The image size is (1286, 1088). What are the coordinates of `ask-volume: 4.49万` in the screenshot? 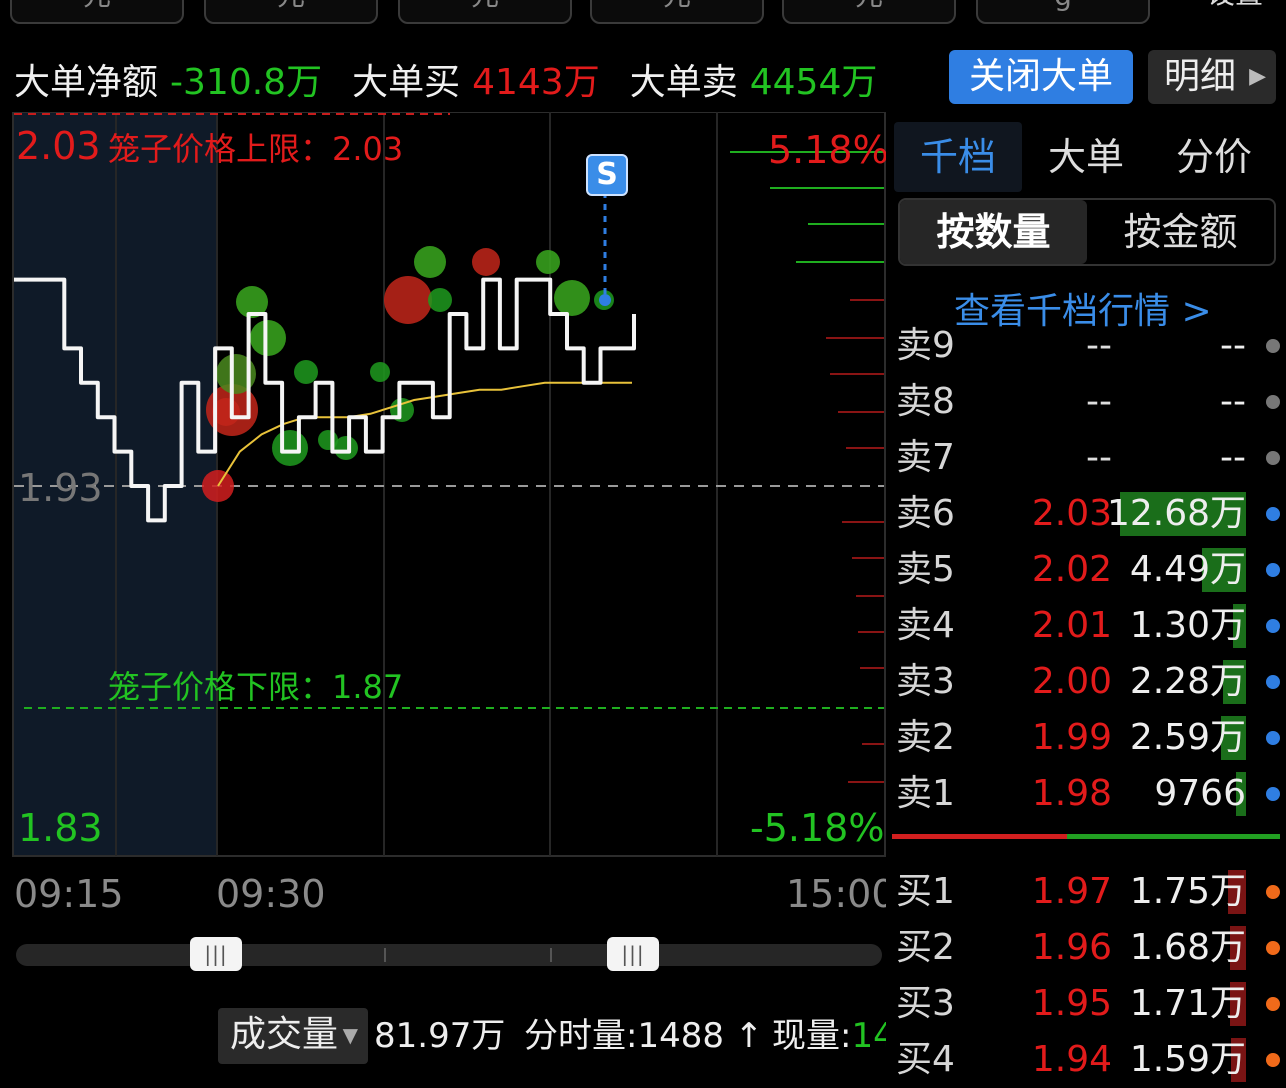 It's located at (1187, 569).